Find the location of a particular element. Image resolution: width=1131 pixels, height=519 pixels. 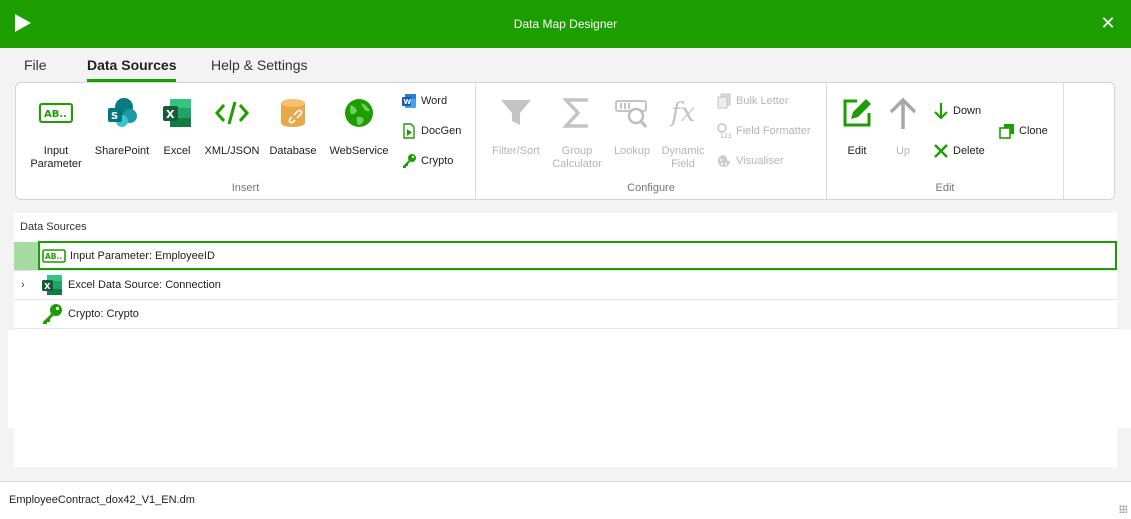

xml-json-label: XML/JSON is located at coordinates (232, 151).